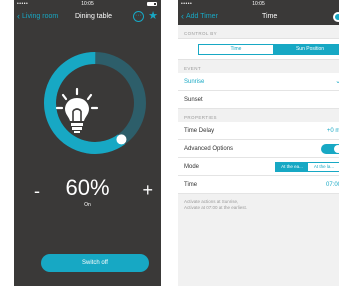 The width and height of the screenshot is (339, 286). What do you see at coordinates (201, 33) in the screenshot?
I see `section-heading-control-by: CONTROL BY` at bounding box center [201, 33].